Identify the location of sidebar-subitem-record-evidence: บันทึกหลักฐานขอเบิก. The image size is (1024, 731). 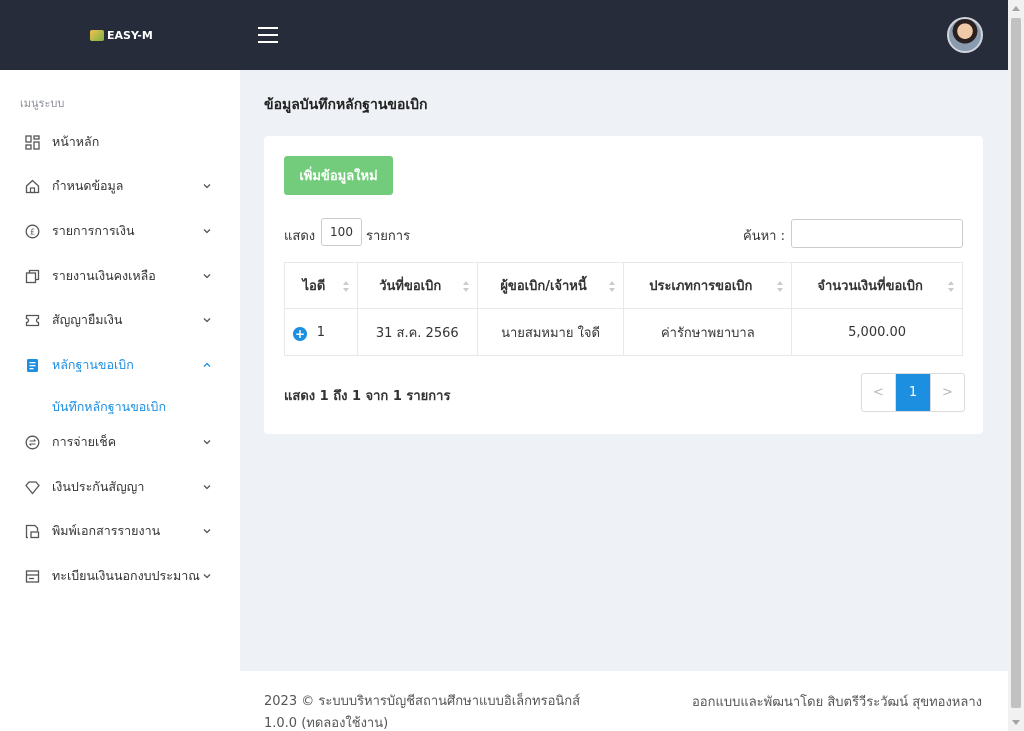
(109, 407).